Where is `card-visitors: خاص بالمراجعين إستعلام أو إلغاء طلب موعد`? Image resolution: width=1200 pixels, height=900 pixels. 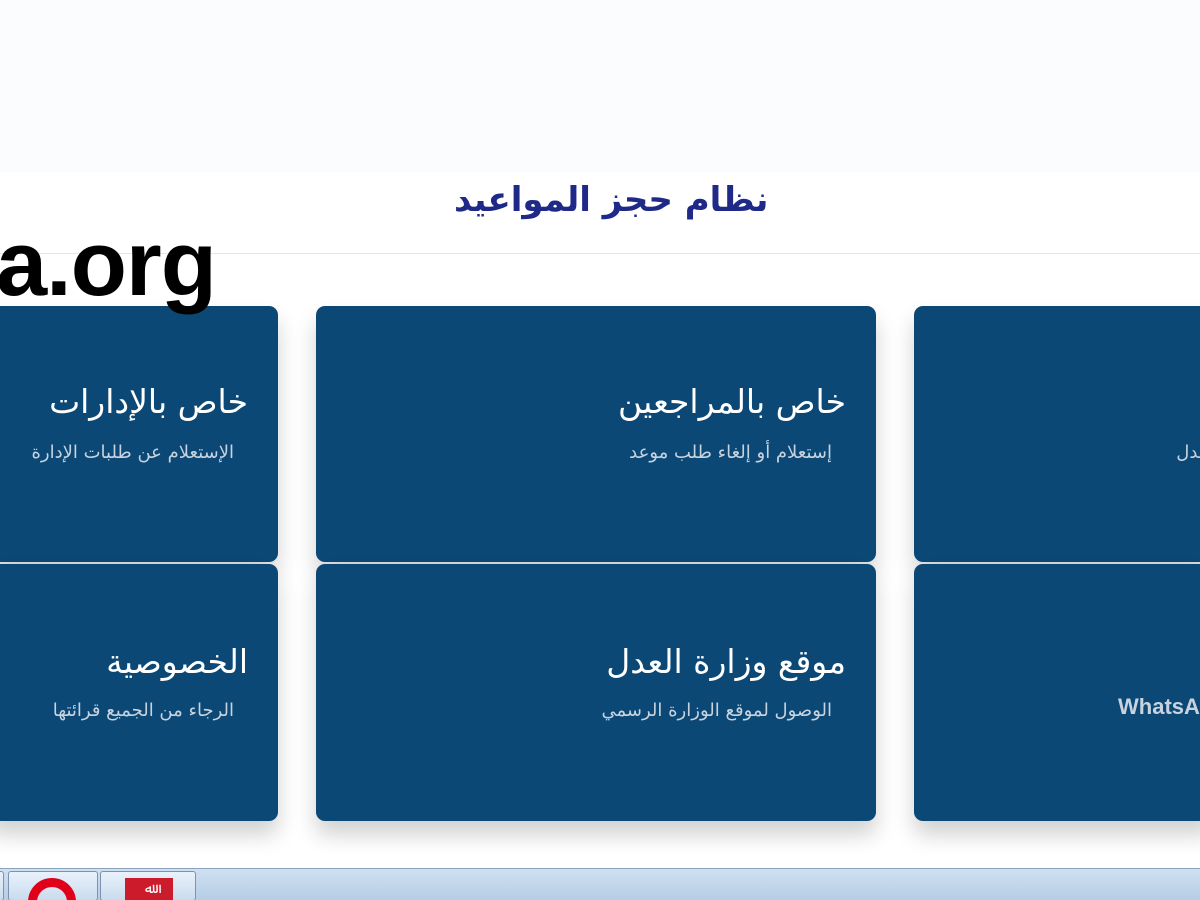 card-visitors: خاص بالمراجعين إستعلام أو إلغاء طلب موعد is located at coordinates (596, 434).